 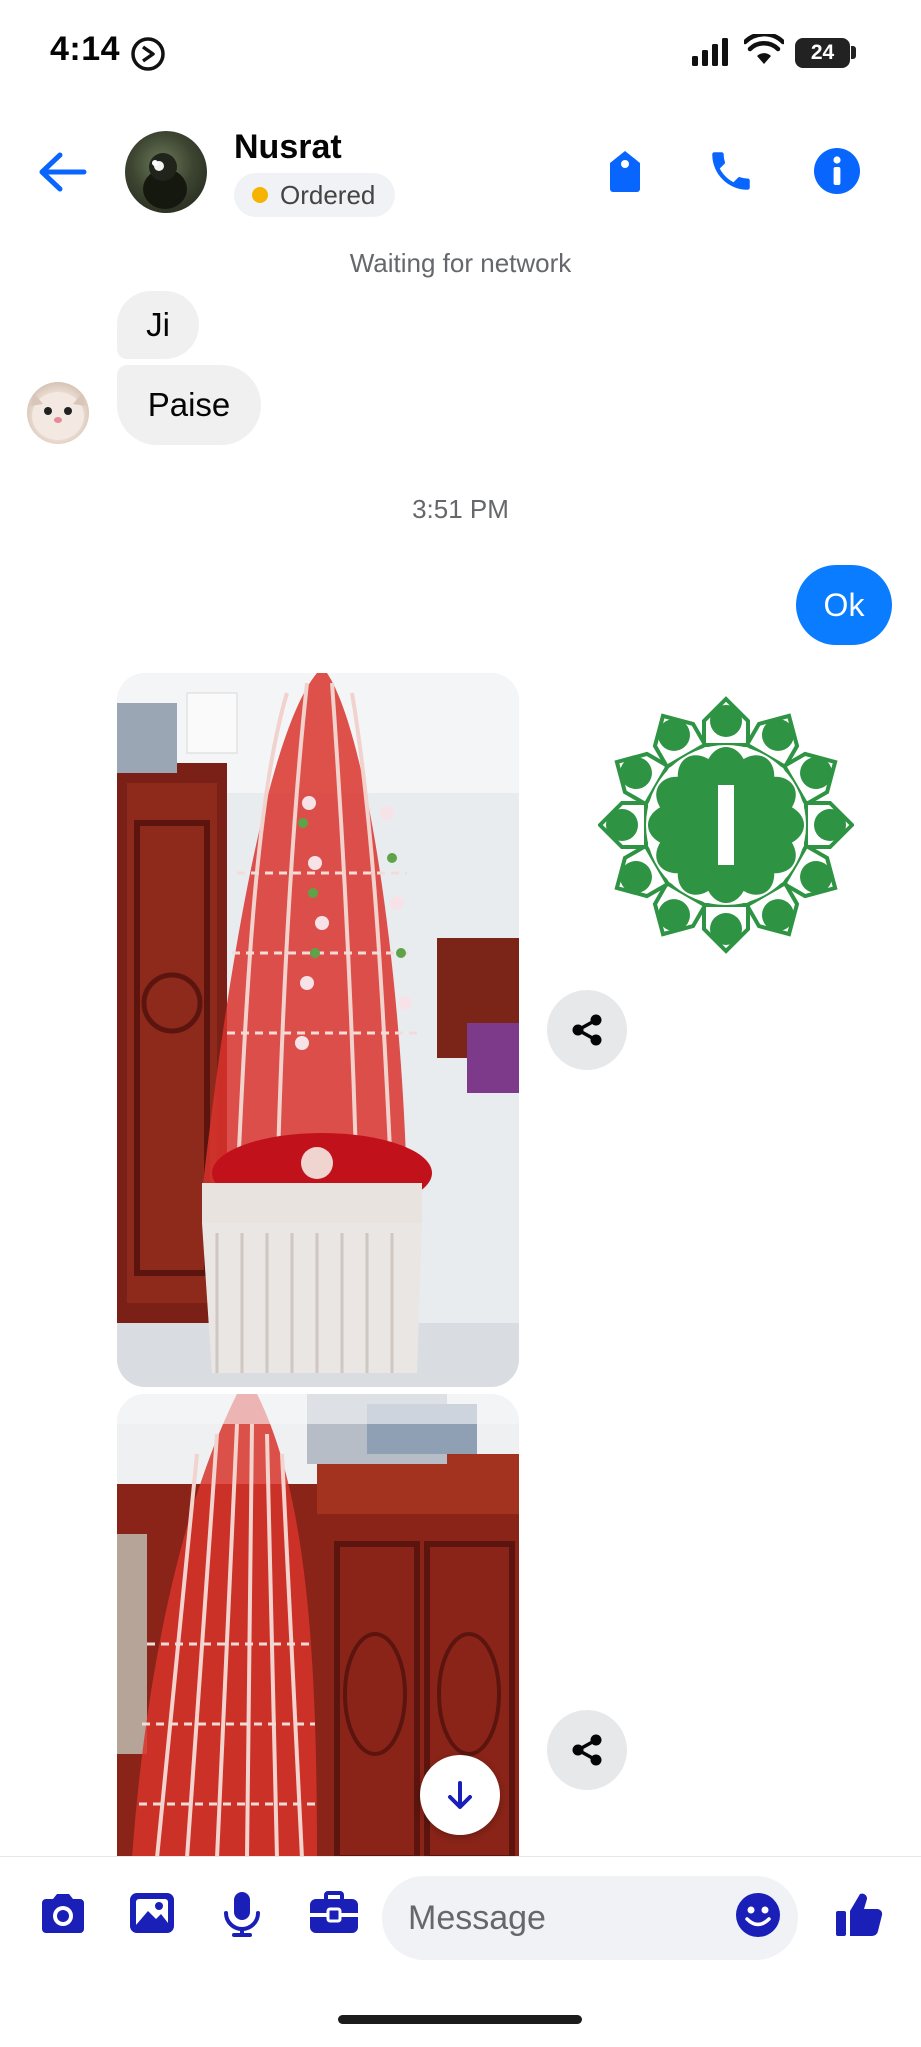 I want to click on emoji-button, so click(x=758, y=1917).